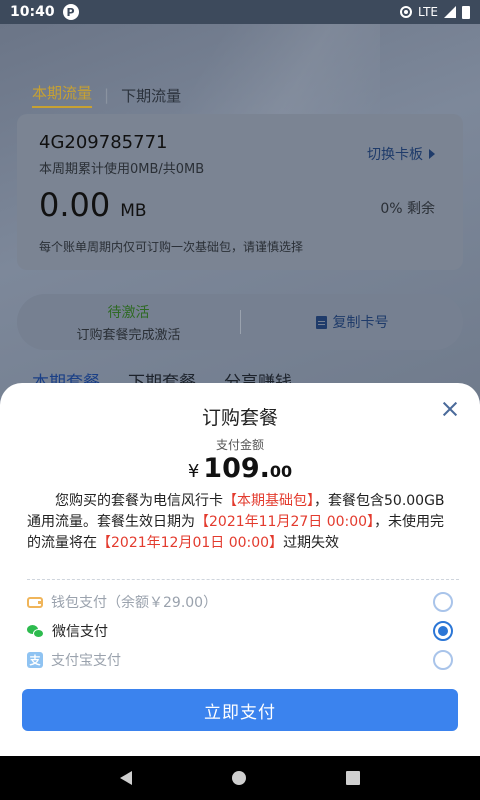 This screenshot has height=800, width=480. What do you see at coordinates (281, 471) in the screenshot?
I see `amount-decimal: 00` at bounding box center [281, 471].